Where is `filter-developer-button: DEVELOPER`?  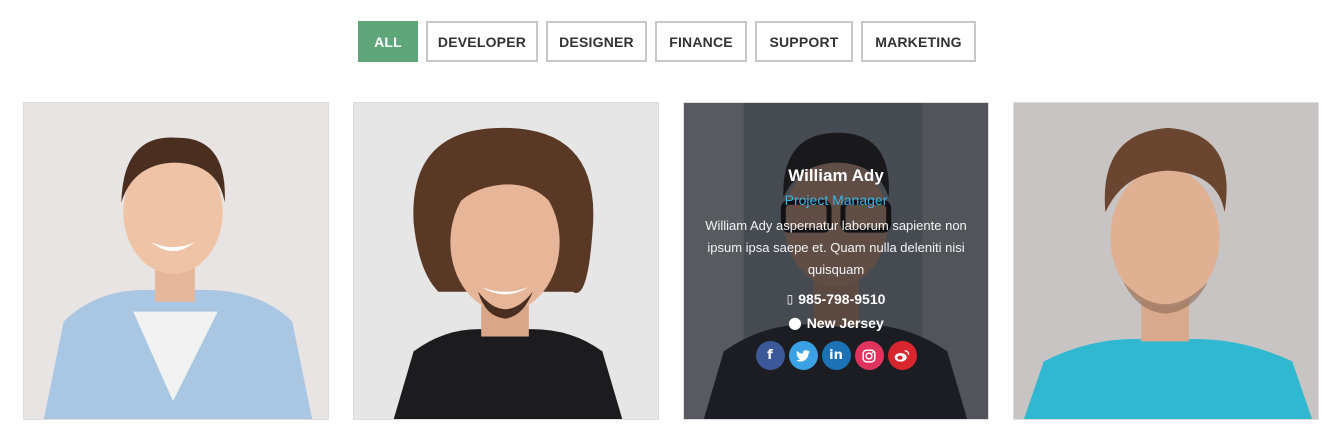
filter-developer-button: DEVELOPER is located at coordinates (482, 41).